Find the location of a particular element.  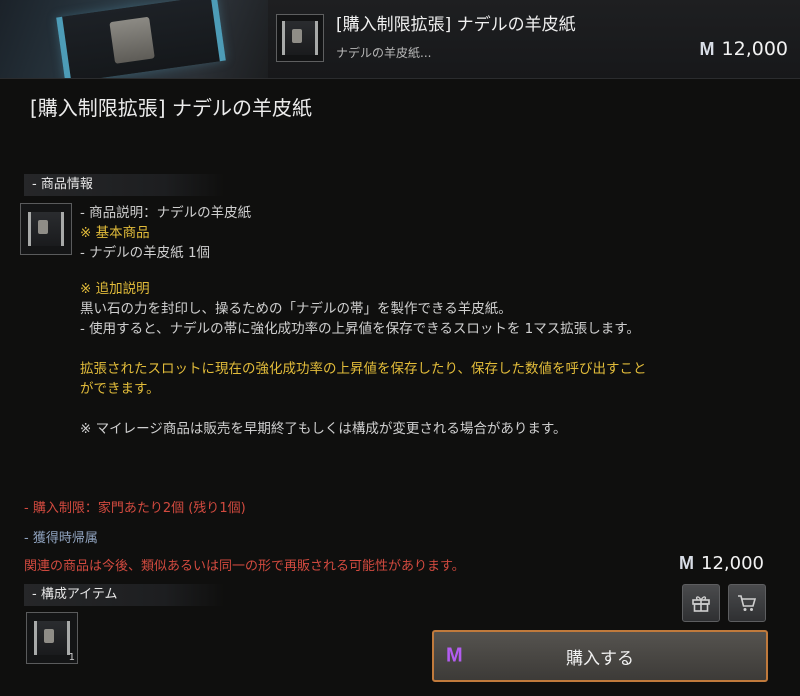

purchase-limit: - 購入制限：家門あたり2個 (残り1個) is located at coordinates (135, 506).